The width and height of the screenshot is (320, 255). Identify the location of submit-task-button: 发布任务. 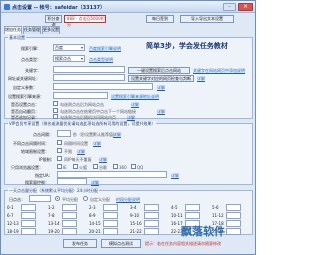
(80, 243).